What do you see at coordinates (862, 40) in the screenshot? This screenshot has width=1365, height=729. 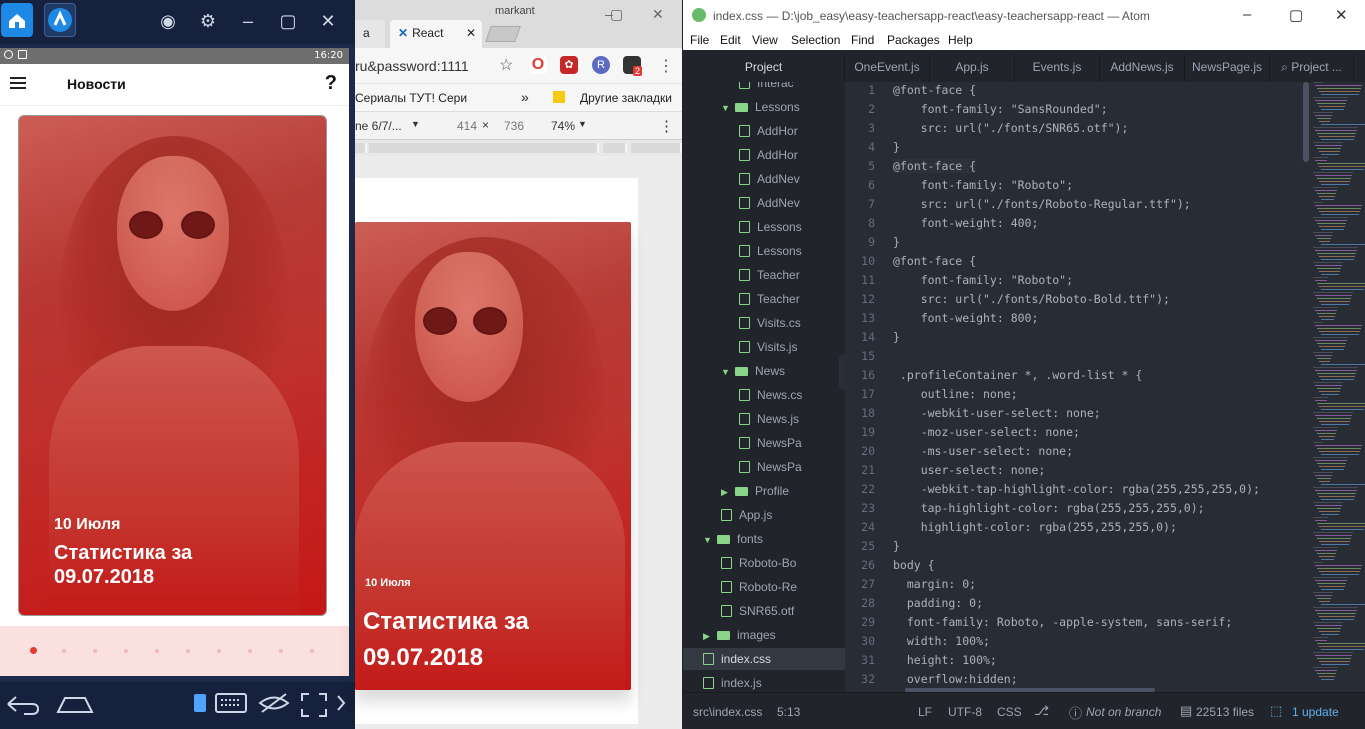 I see `menu-find: Find` at bounding box center [862, 40].